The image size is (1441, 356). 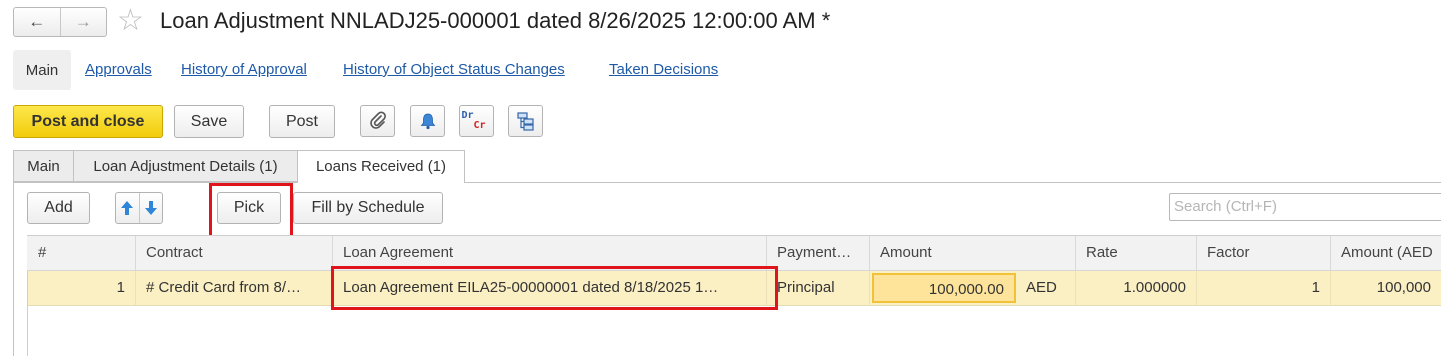 What do you see at coordinates (663, 69) in the screenshot?
I see `section-taken-decisions-link: Taken Decisions` at bounding box center [663, 69].